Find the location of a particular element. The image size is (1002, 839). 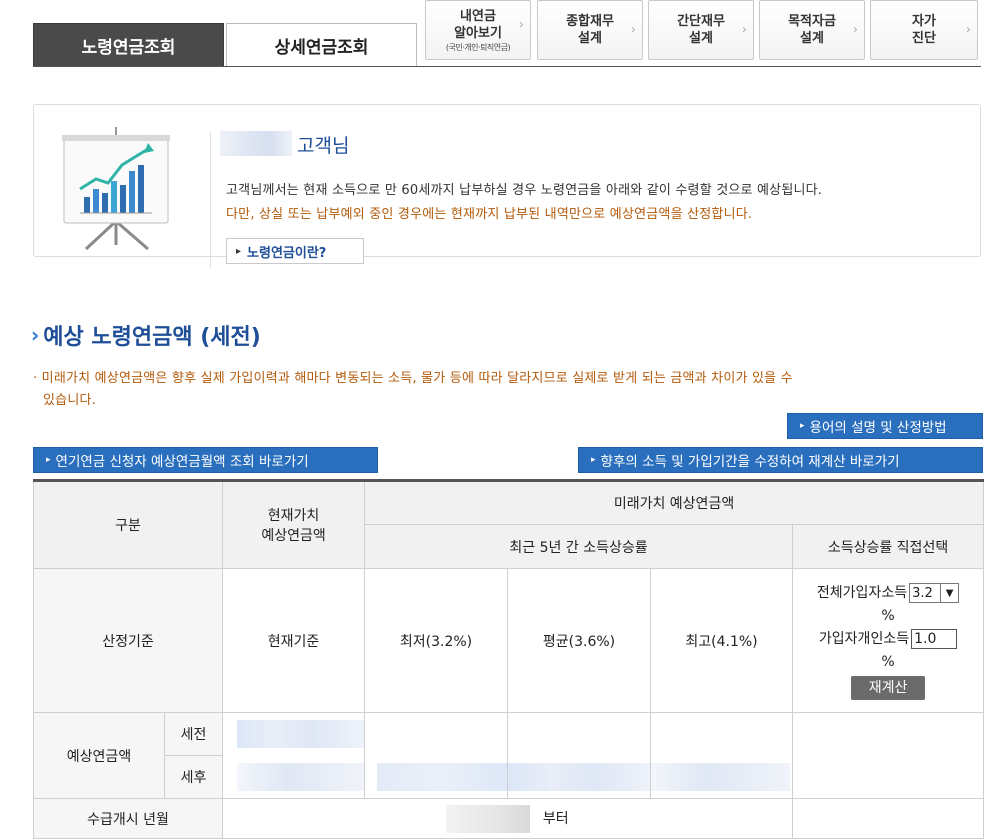

terms-button-label: 용어의 설명 및 산정방법 is located at coordinates (878, 428).